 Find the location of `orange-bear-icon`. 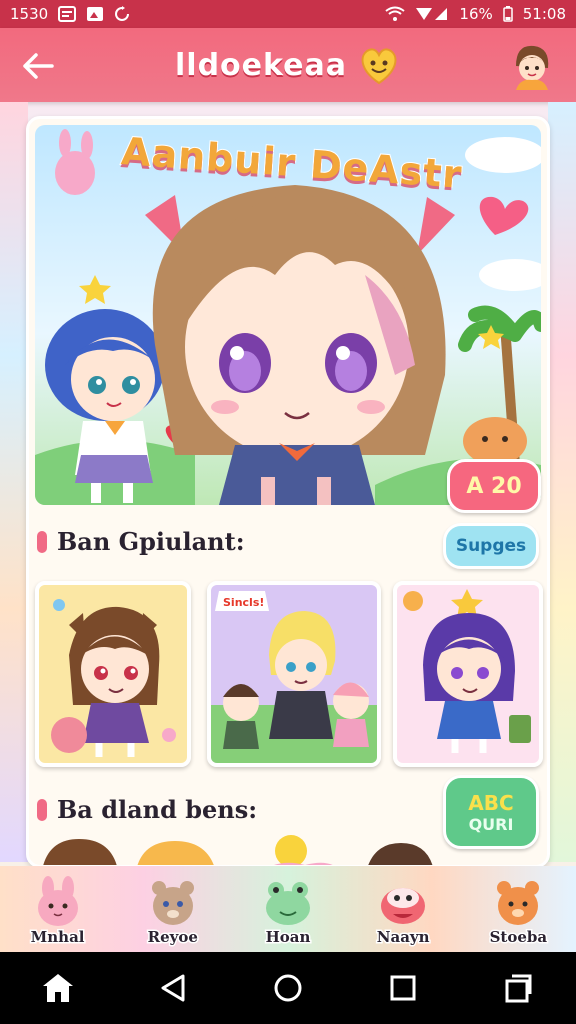

orange-bear-icon is located at coordinates (518, 903).